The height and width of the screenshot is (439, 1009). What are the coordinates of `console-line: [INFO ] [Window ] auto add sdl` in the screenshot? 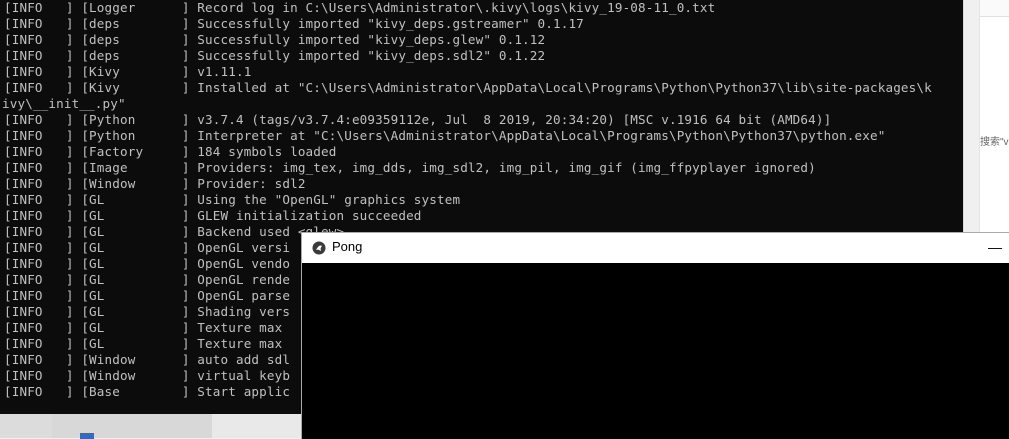 It's located at (147, 359).